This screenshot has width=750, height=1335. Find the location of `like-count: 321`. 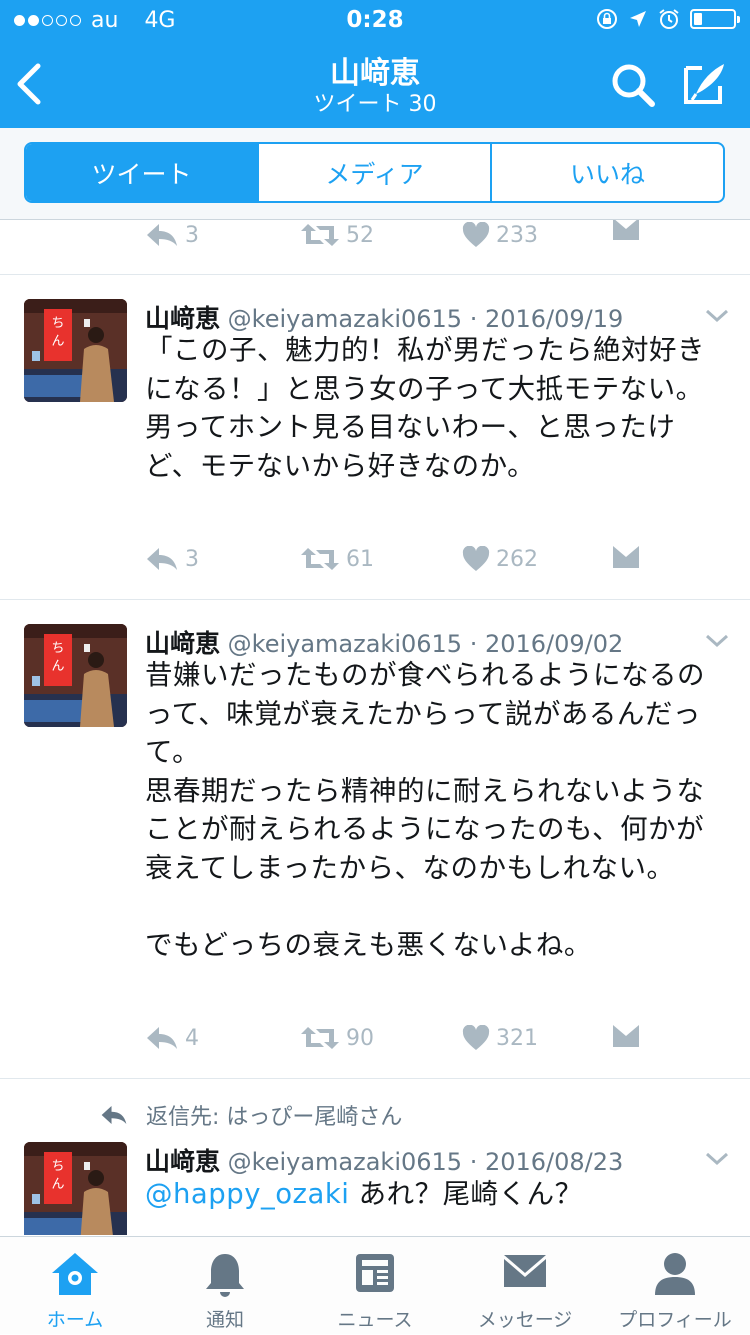

like-count: 321 is located at coordinates (517, 1038).